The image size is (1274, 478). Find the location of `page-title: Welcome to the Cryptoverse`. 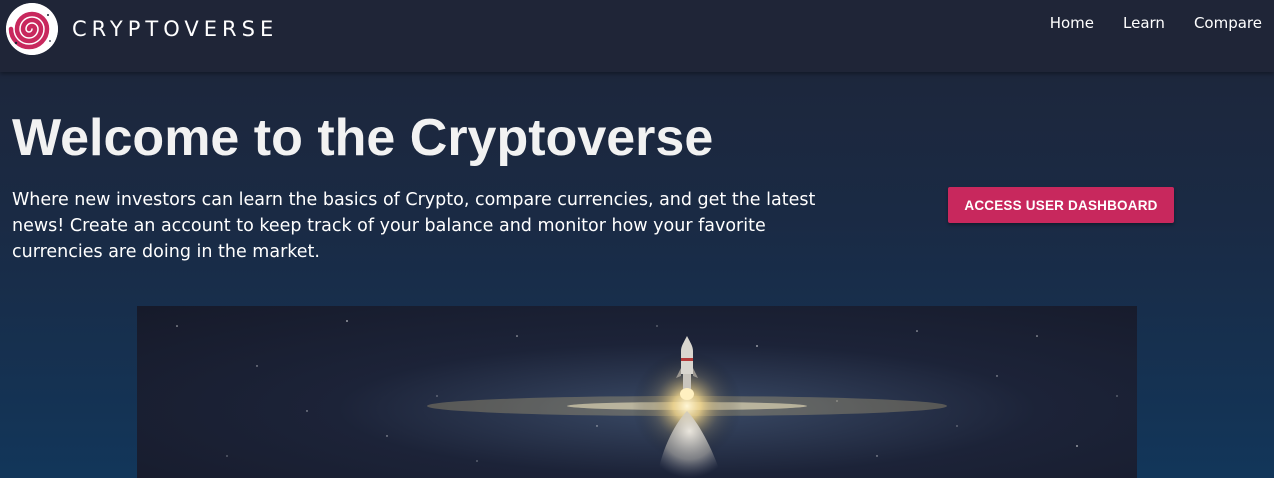

page-title: Welcome to the Cryptoverse is located at coordinates (363, 138).